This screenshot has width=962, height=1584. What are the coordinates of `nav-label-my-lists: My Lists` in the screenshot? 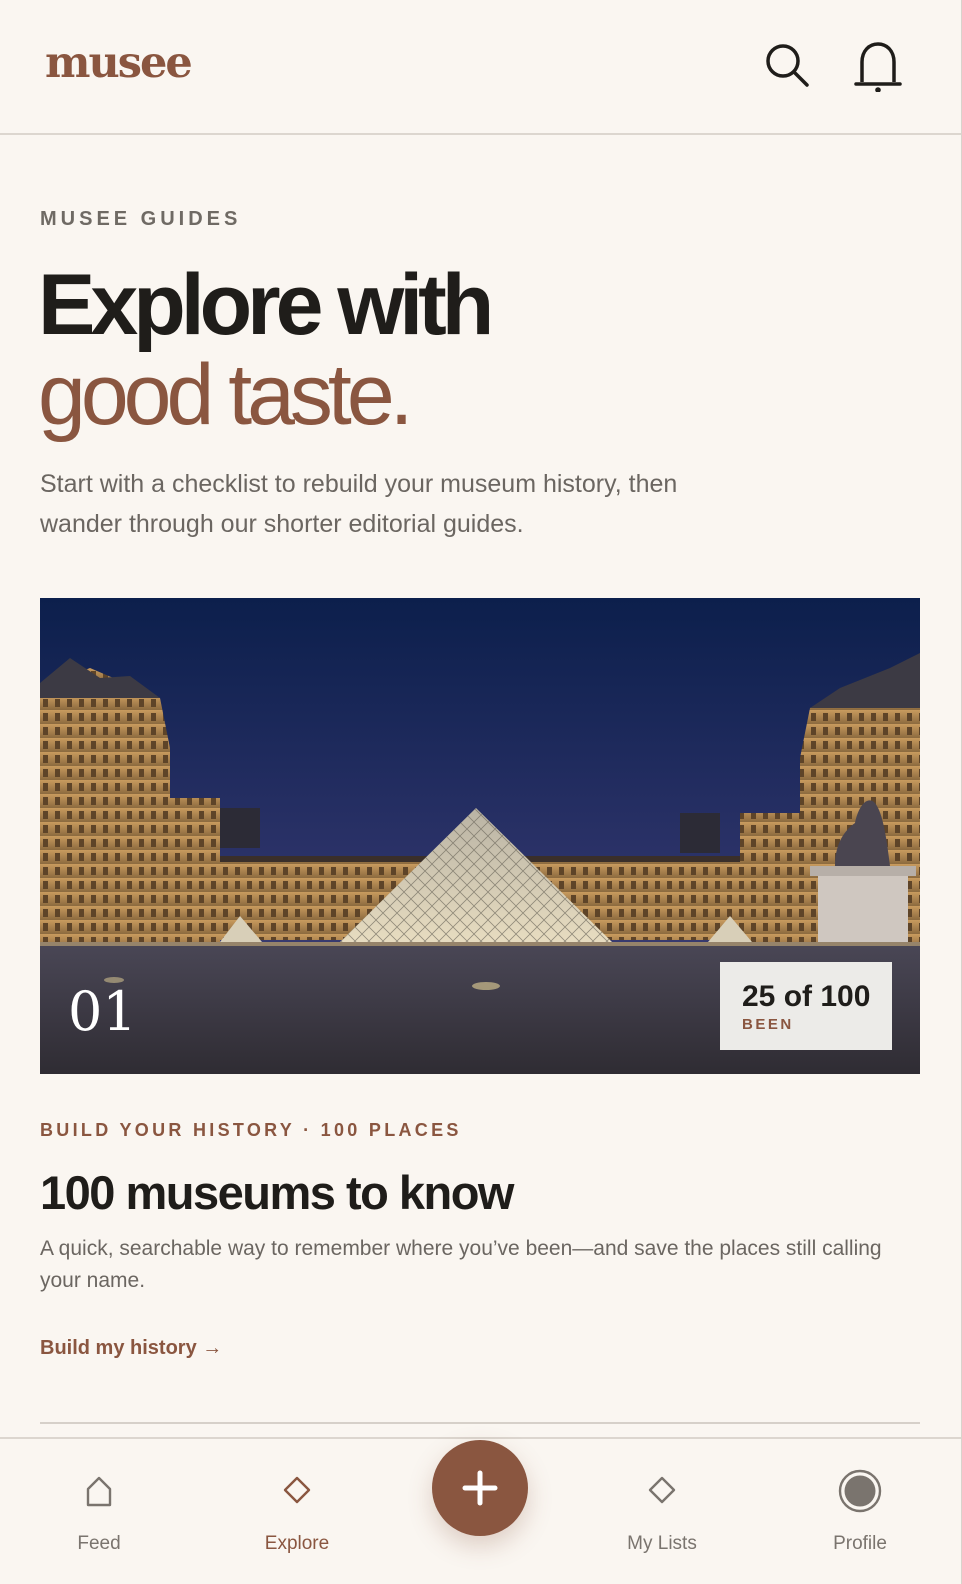 It's located at (662, 1543).